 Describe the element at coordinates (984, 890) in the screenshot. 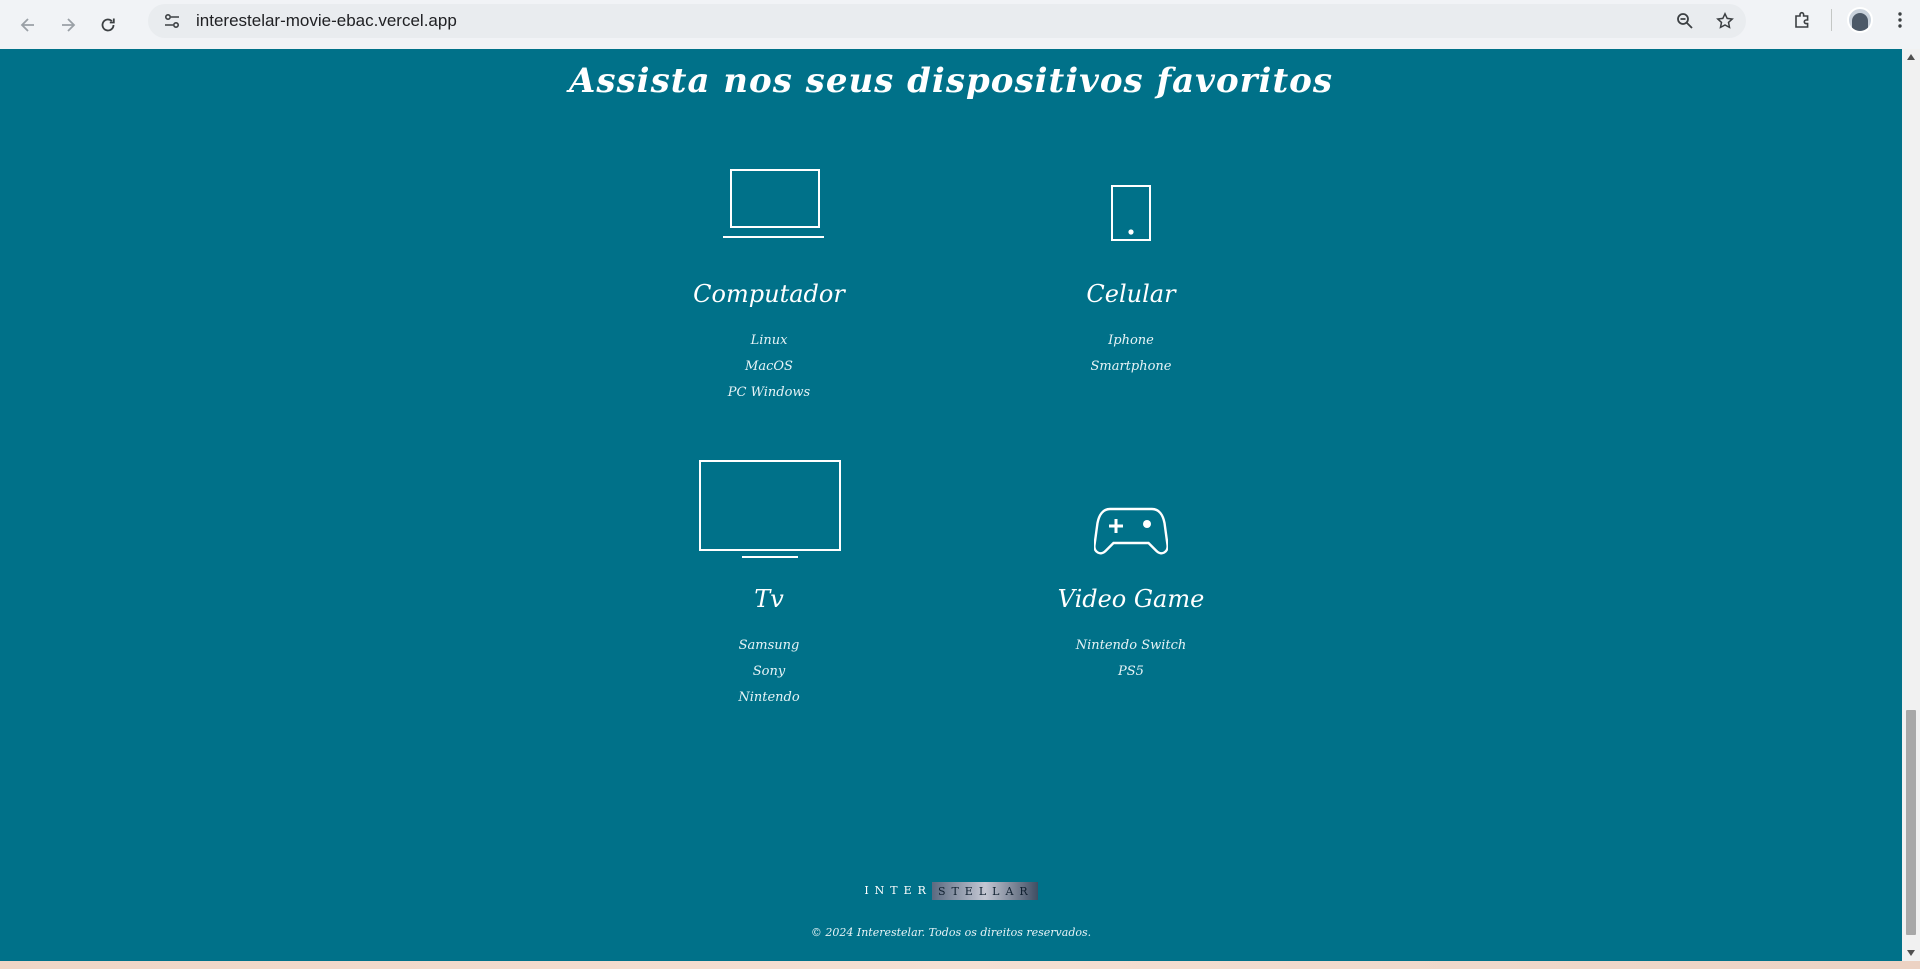

I see `logo-text-right: STELLAR` at that location.